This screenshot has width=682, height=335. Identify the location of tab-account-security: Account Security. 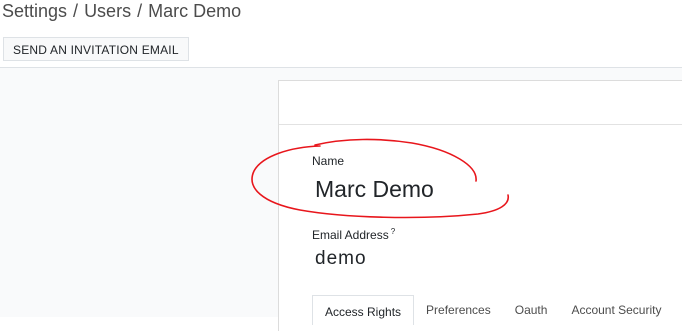
(616, 310).